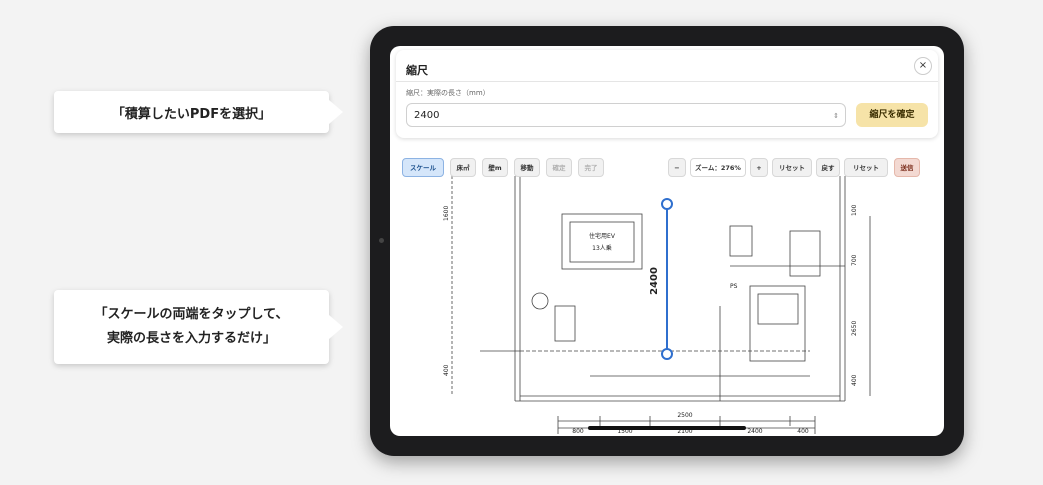 The width and height of the screenshot is (1043, 485). I want to click on dim-bottom-1: 800, so click(578, 431).